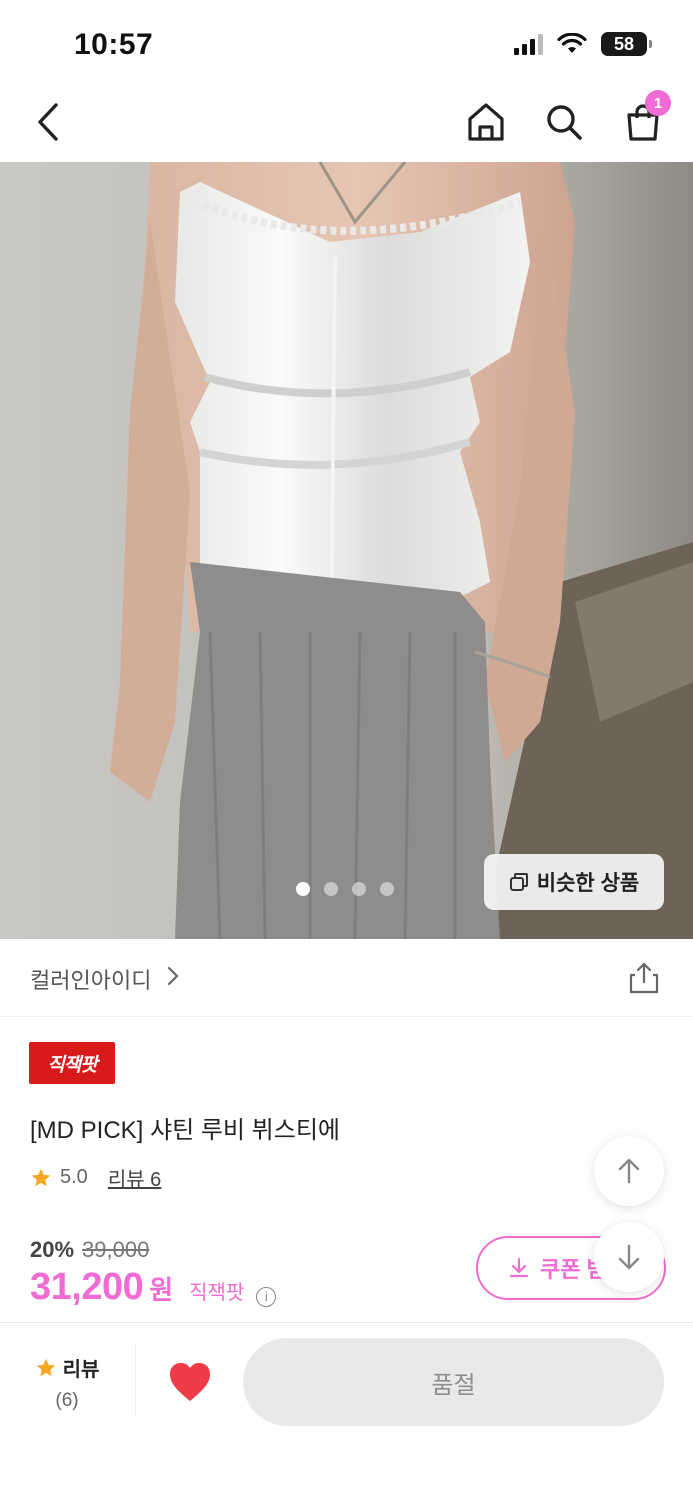 This screenshot has width=693, height=1500. Describe the element at coordinates (161, 1290) in the screenshot. I see `currency-unit: 원` at that location.